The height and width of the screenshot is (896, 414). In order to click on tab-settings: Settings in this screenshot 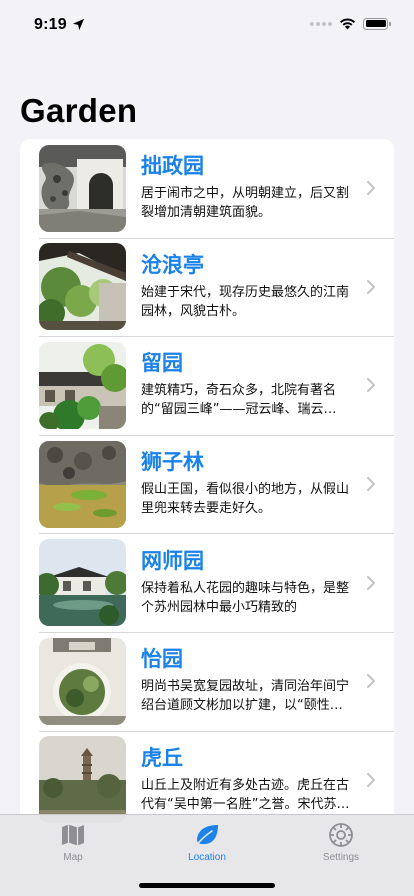, I will do `click(341, 855)`.